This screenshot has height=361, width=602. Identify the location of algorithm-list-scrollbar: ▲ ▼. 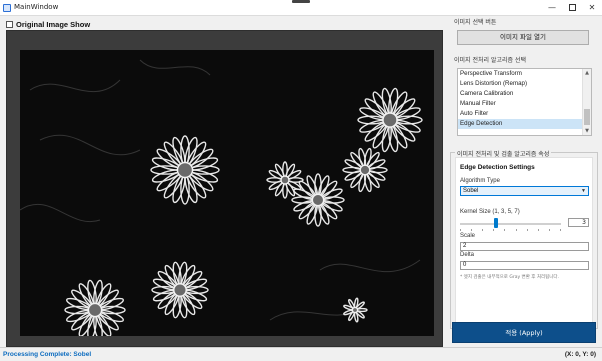
(586, 102).